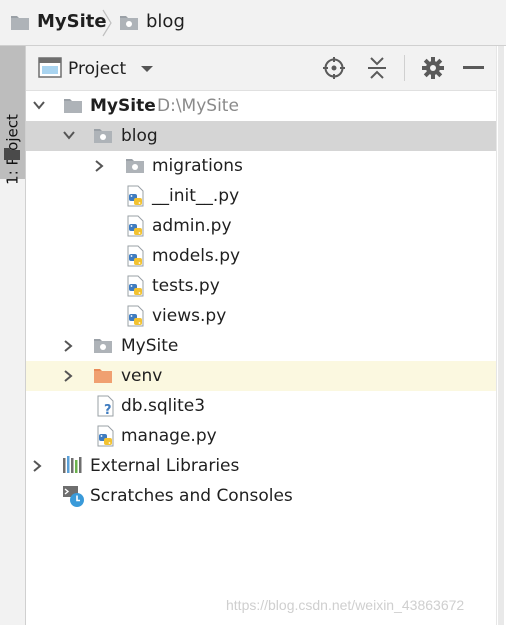 The height and width of the screenshot is (625, 506). Describe the element at coordinates (261, 106) in the screenshot. I see `tree-row-root: MySite D:\MySite` at that location.